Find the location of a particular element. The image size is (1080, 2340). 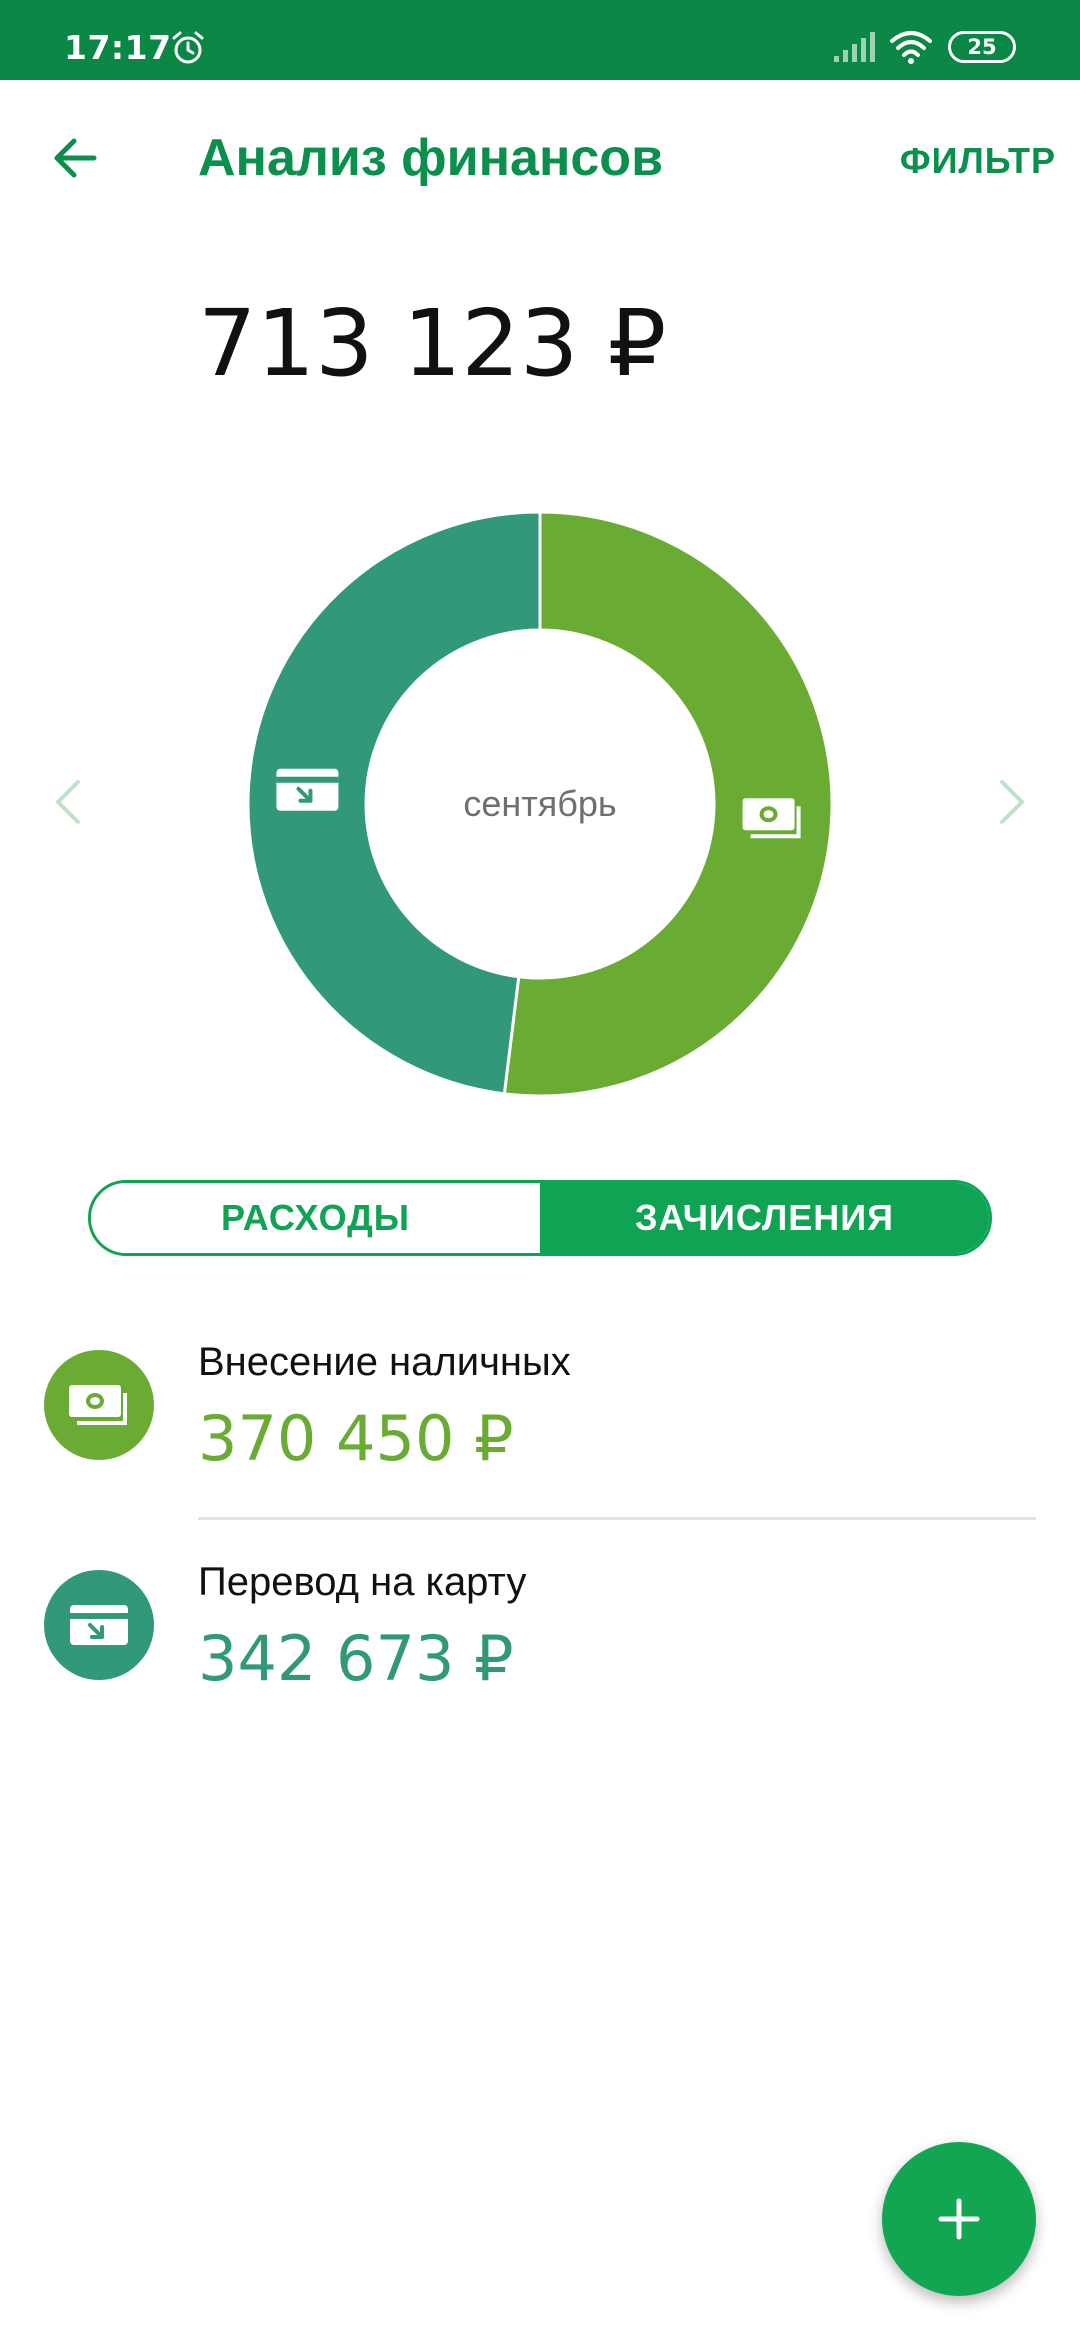

arrow-left-icon is located at coordinates (76, 158).